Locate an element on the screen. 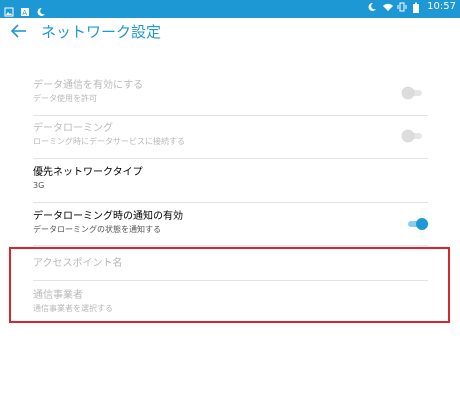 The image size is (460, 404). status-left-icons: A is located at coordinates (25, 9).